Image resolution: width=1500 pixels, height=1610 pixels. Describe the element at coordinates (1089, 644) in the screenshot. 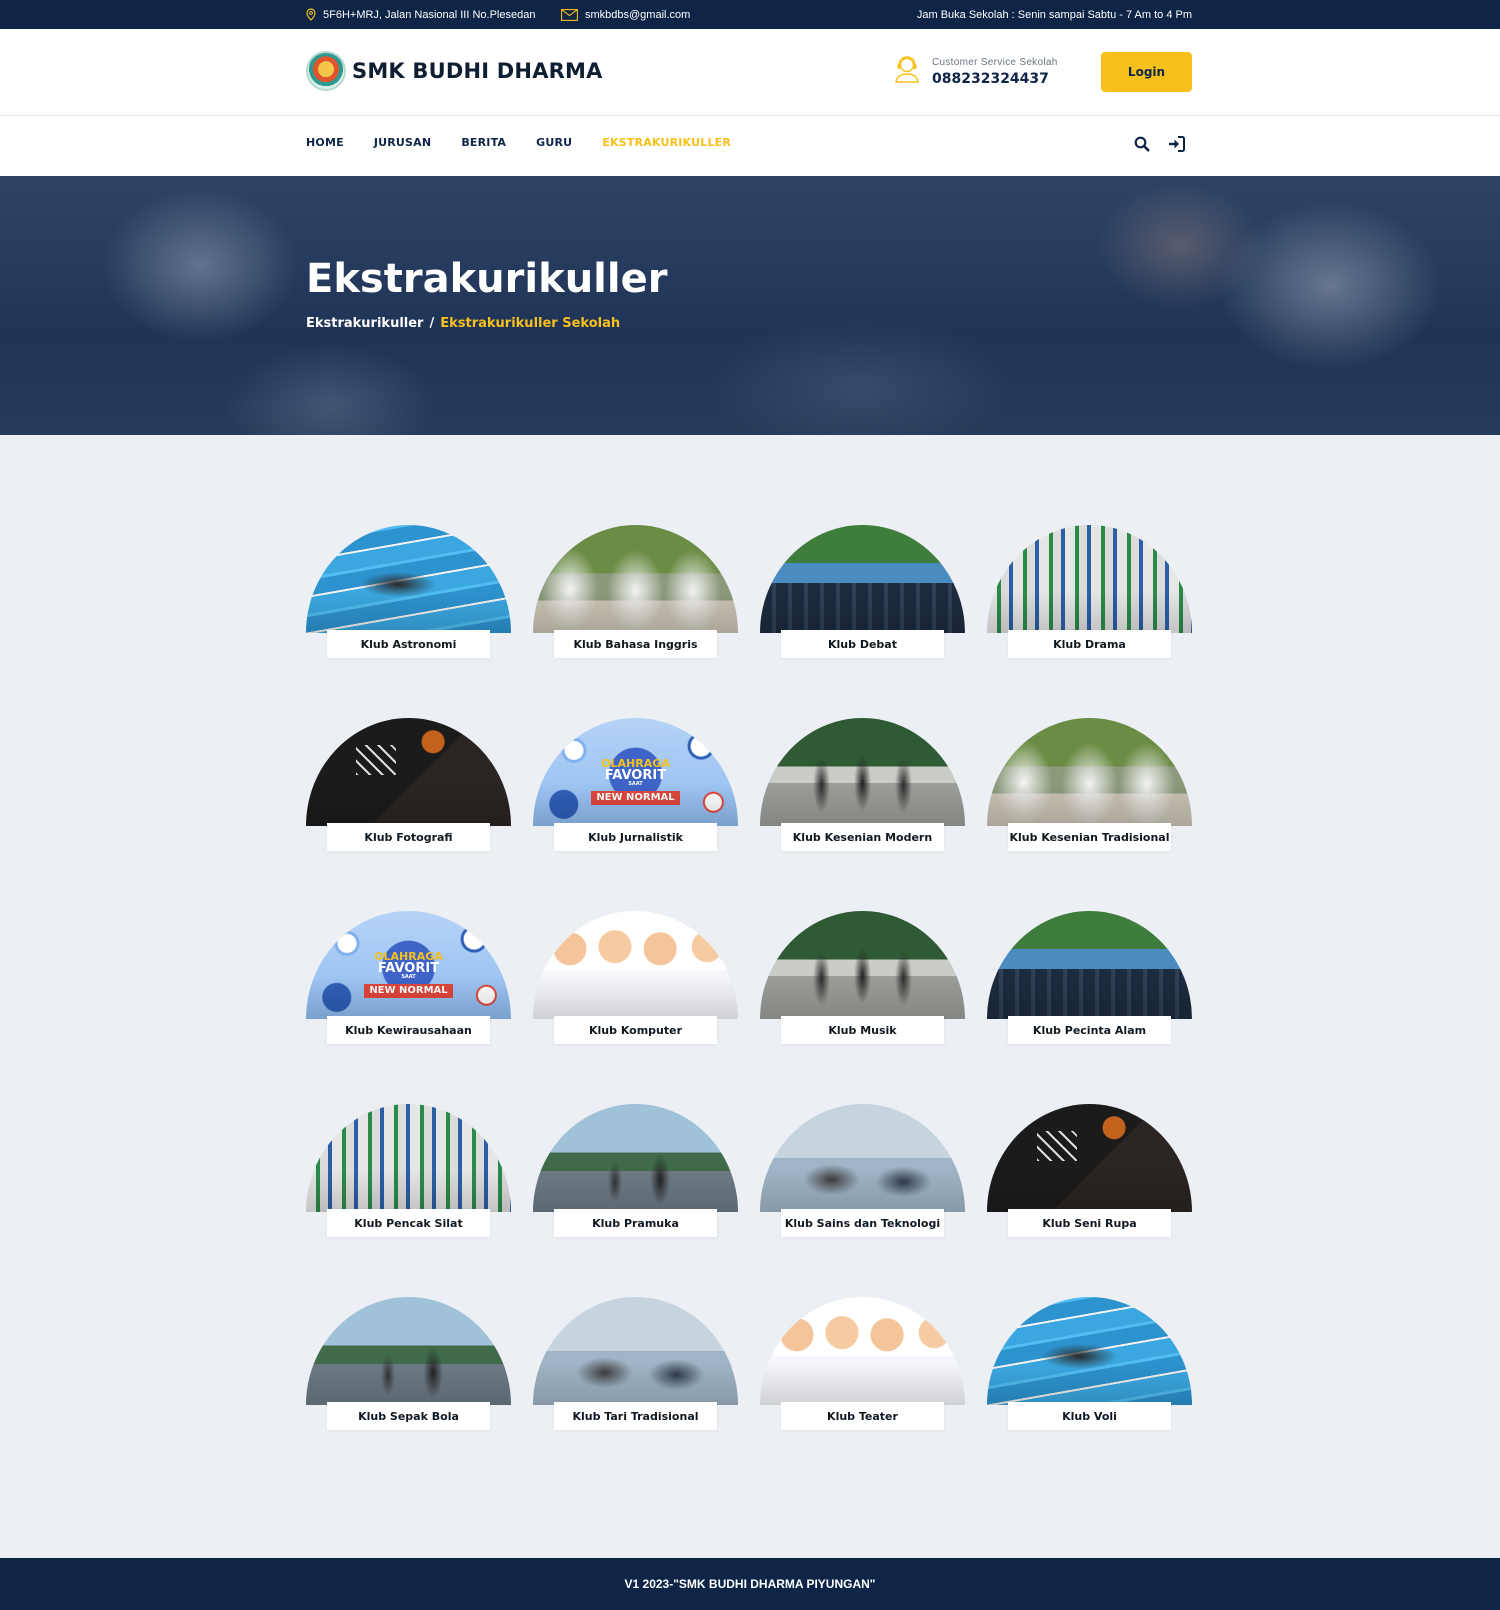

I see `club-name: Klub Drama` at that location.